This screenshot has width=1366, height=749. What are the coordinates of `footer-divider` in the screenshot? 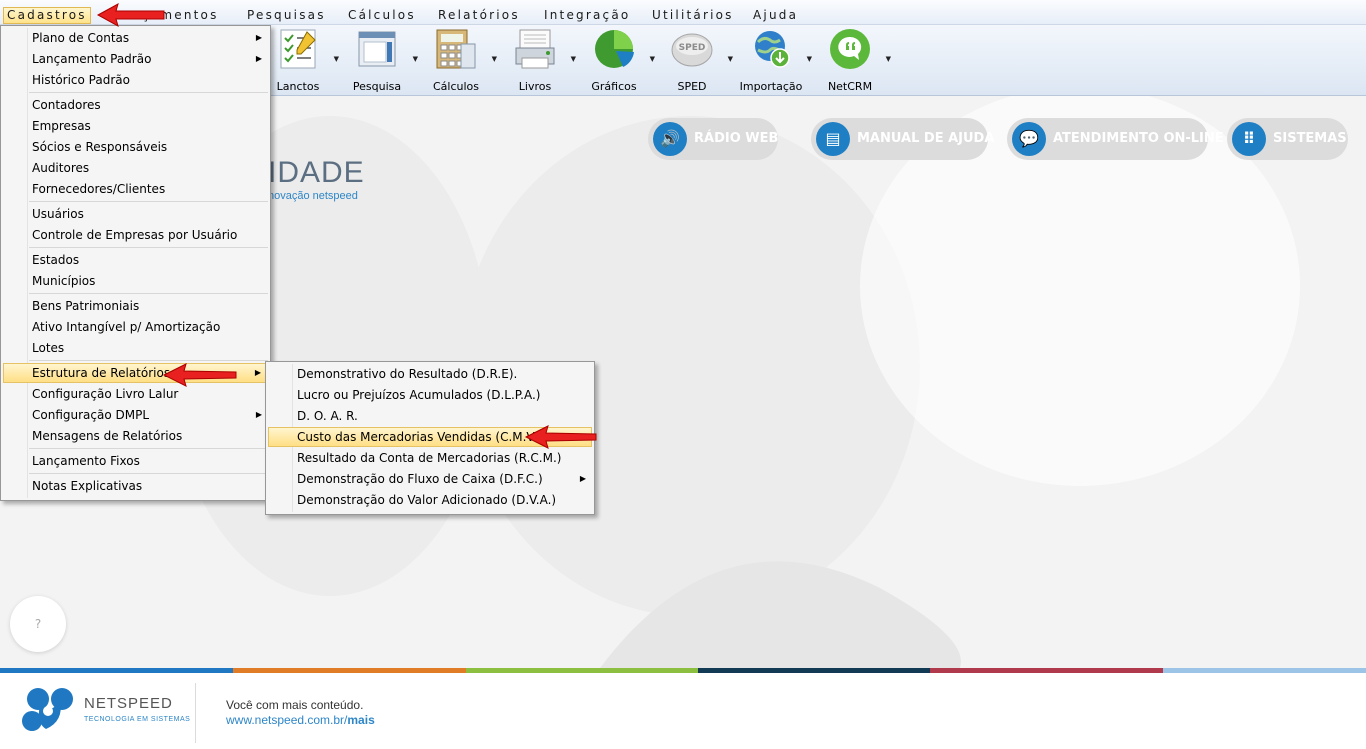 It's located at (195, 713).